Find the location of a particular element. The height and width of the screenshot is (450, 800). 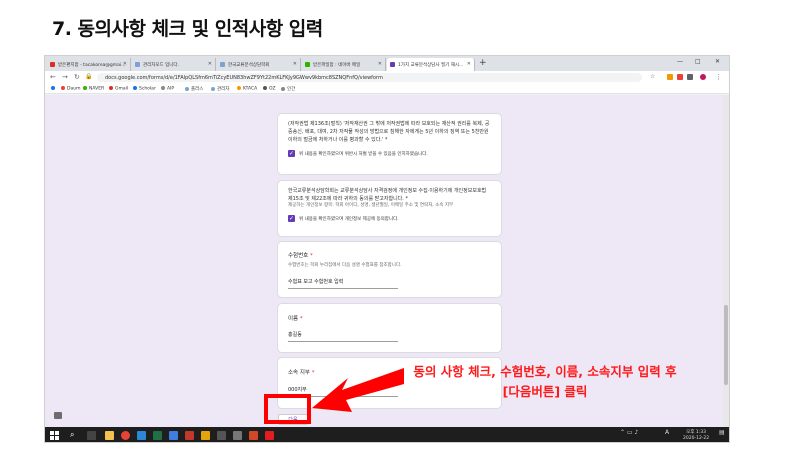

bookmark-item: OZ is located at coordinates (269, 89).